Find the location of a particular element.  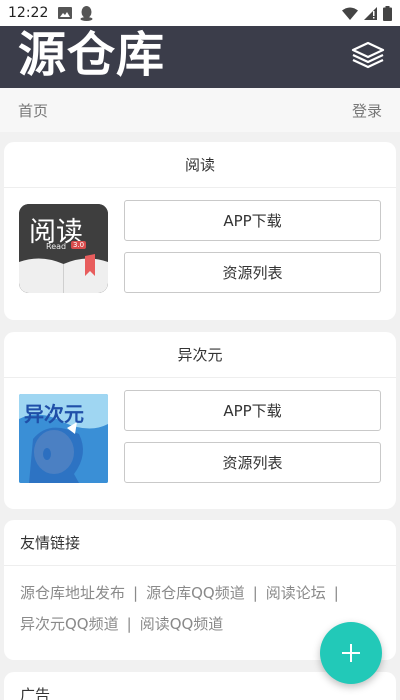

yiciyuan-resource-list-button: 资源列表 is located at coordinates (252, 462).